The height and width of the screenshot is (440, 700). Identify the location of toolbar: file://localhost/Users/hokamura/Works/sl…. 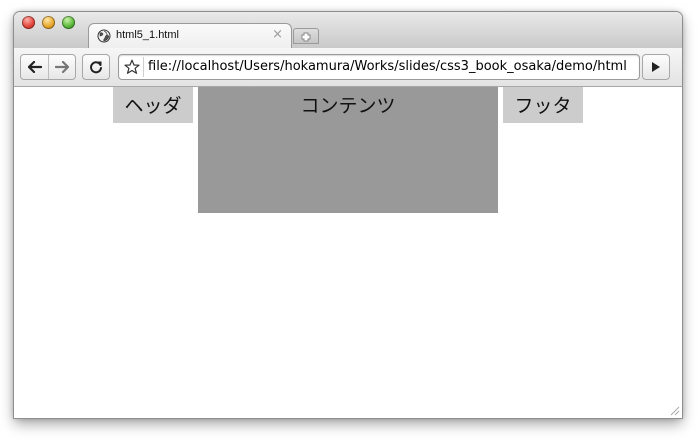
(348, 67).